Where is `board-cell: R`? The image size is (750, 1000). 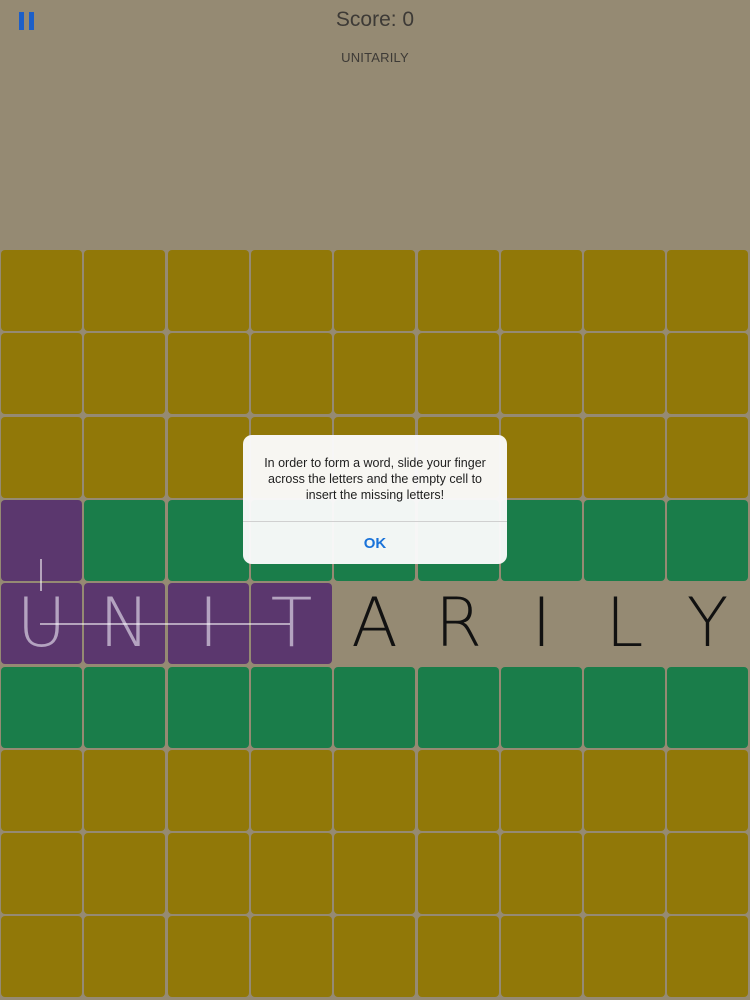 board-cell: R is located at coordinates (458, 623).